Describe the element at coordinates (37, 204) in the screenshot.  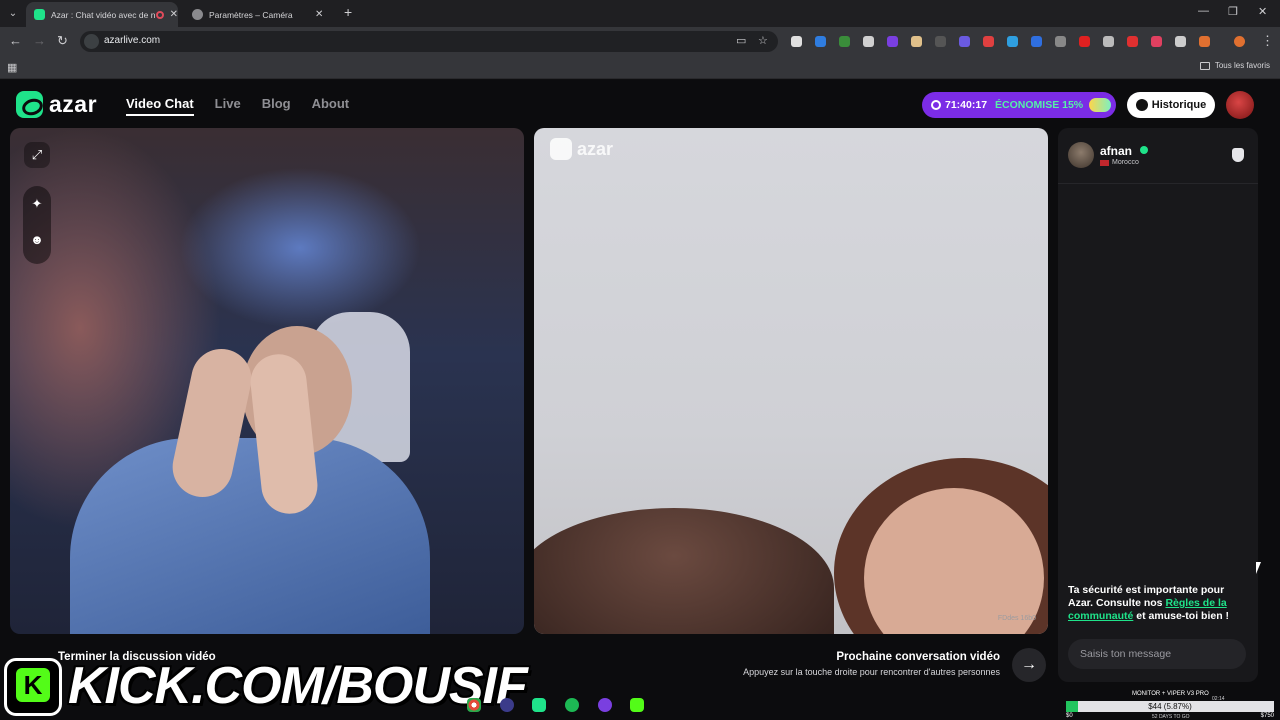
I see `sparkle-effects-icon: ✦` at that location.